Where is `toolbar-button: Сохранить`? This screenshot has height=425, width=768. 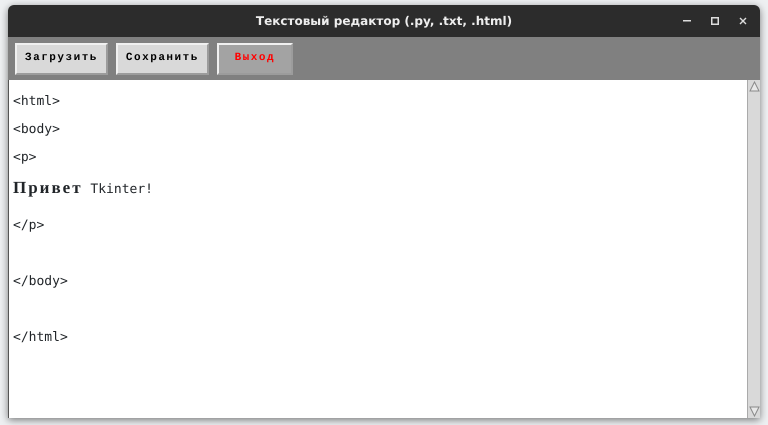 toolbar-button: Сохранить is located at coordinates (162, 58).